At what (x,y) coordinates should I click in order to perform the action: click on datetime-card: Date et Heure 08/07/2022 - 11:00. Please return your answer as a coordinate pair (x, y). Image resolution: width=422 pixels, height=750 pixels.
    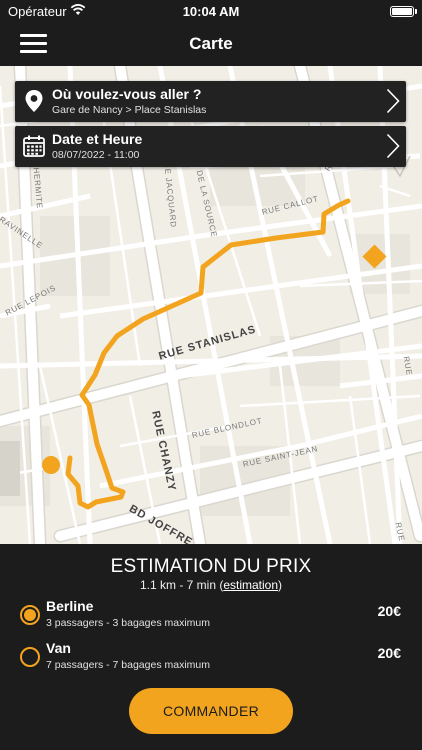
    Looking at the image, I should click on (210, 146).